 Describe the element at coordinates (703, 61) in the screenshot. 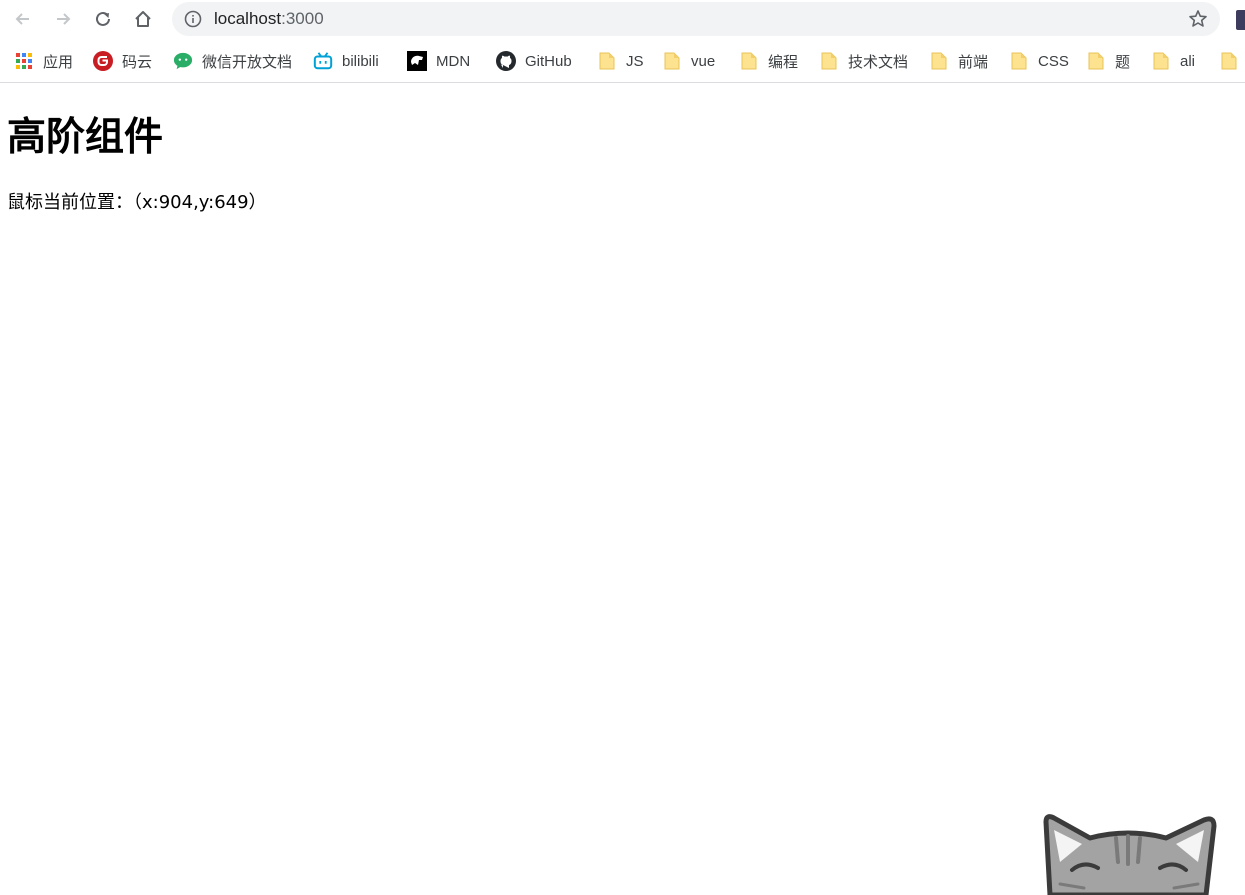

I see `bookmark-label: vue` at that location.